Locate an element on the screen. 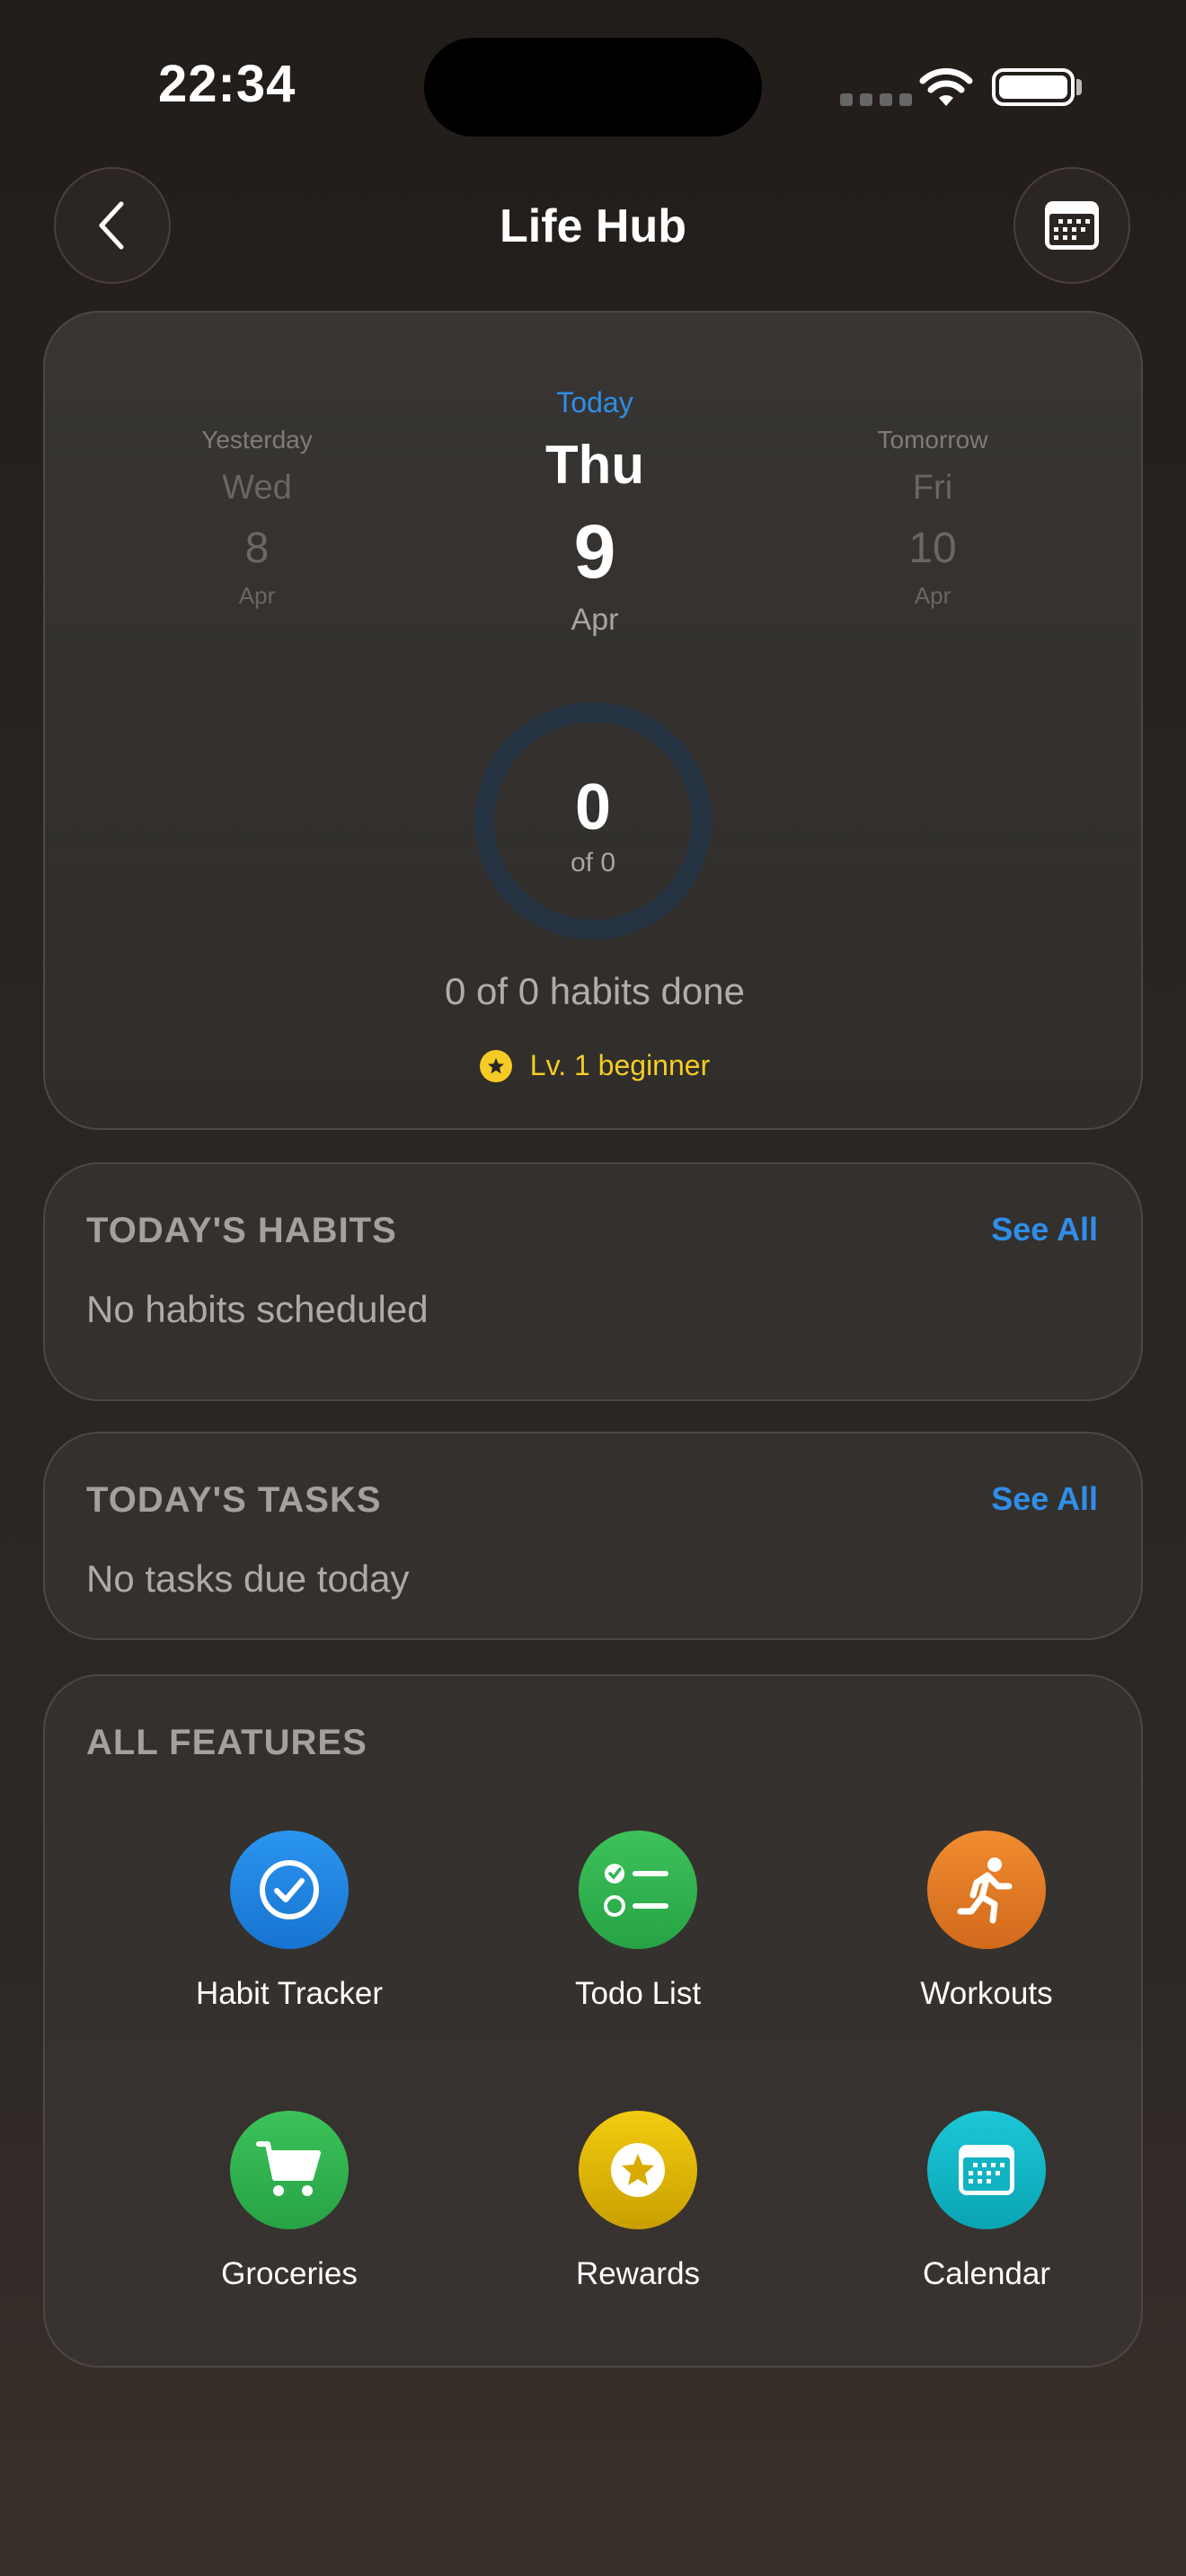 This screenshot has width=1186, height=2576. progress-total: of 0 is located at coordinates (593, 863).